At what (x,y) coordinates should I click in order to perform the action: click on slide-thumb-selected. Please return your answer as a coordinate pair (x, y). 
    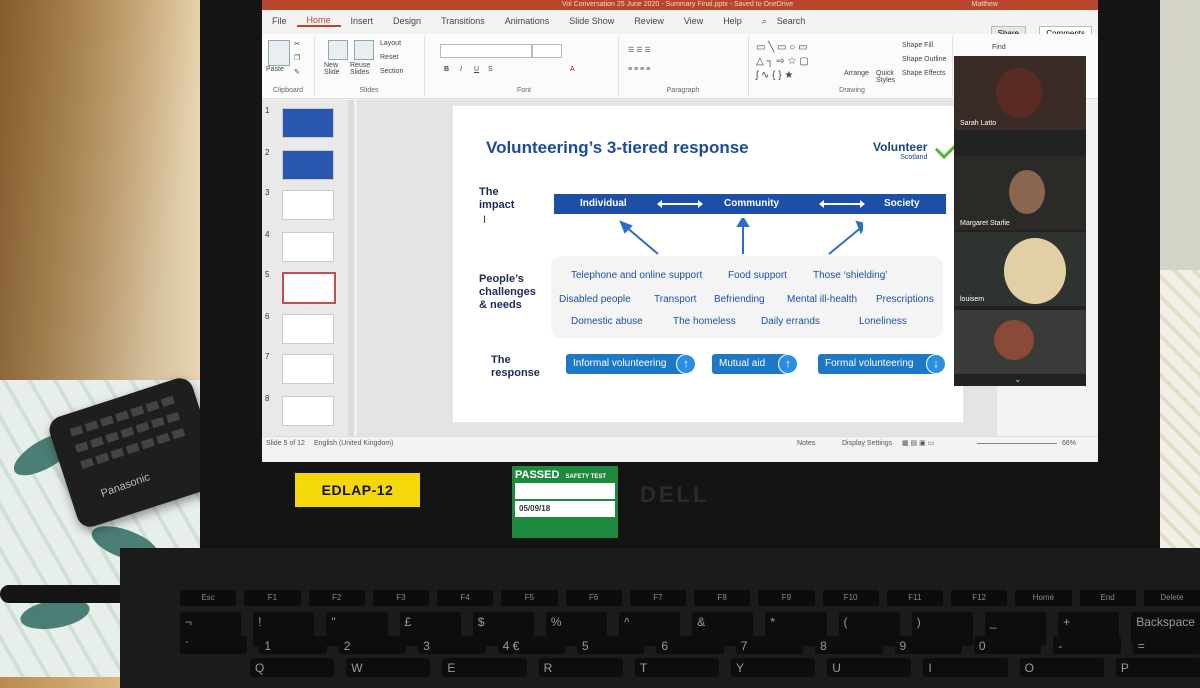
    Looking at the image, I should click on (309, 288).